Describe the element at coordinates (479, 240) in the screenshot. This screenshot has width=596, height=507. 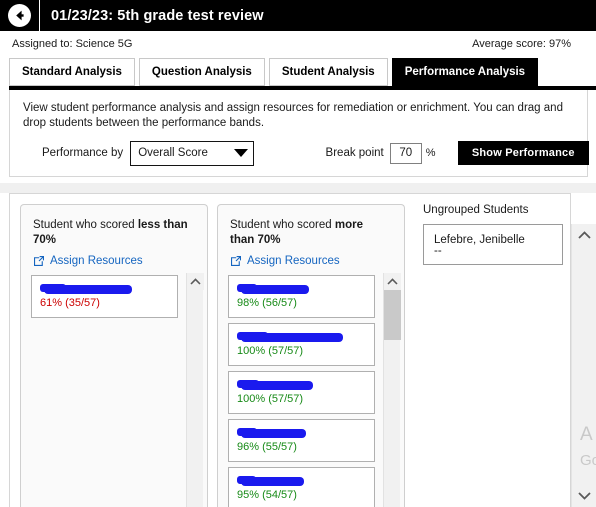
I see `student-name: Lefebre, Jenibelle` at that location.